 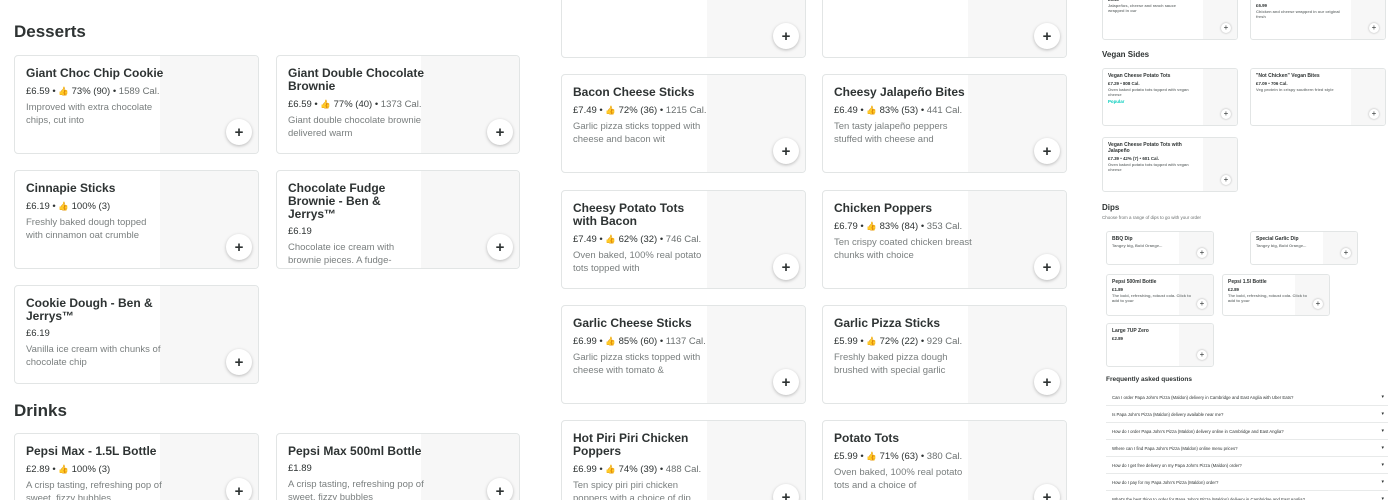 I want to click on mini-item-meta: £7.29 • 808 Cal., so click(x=1124, y=83).